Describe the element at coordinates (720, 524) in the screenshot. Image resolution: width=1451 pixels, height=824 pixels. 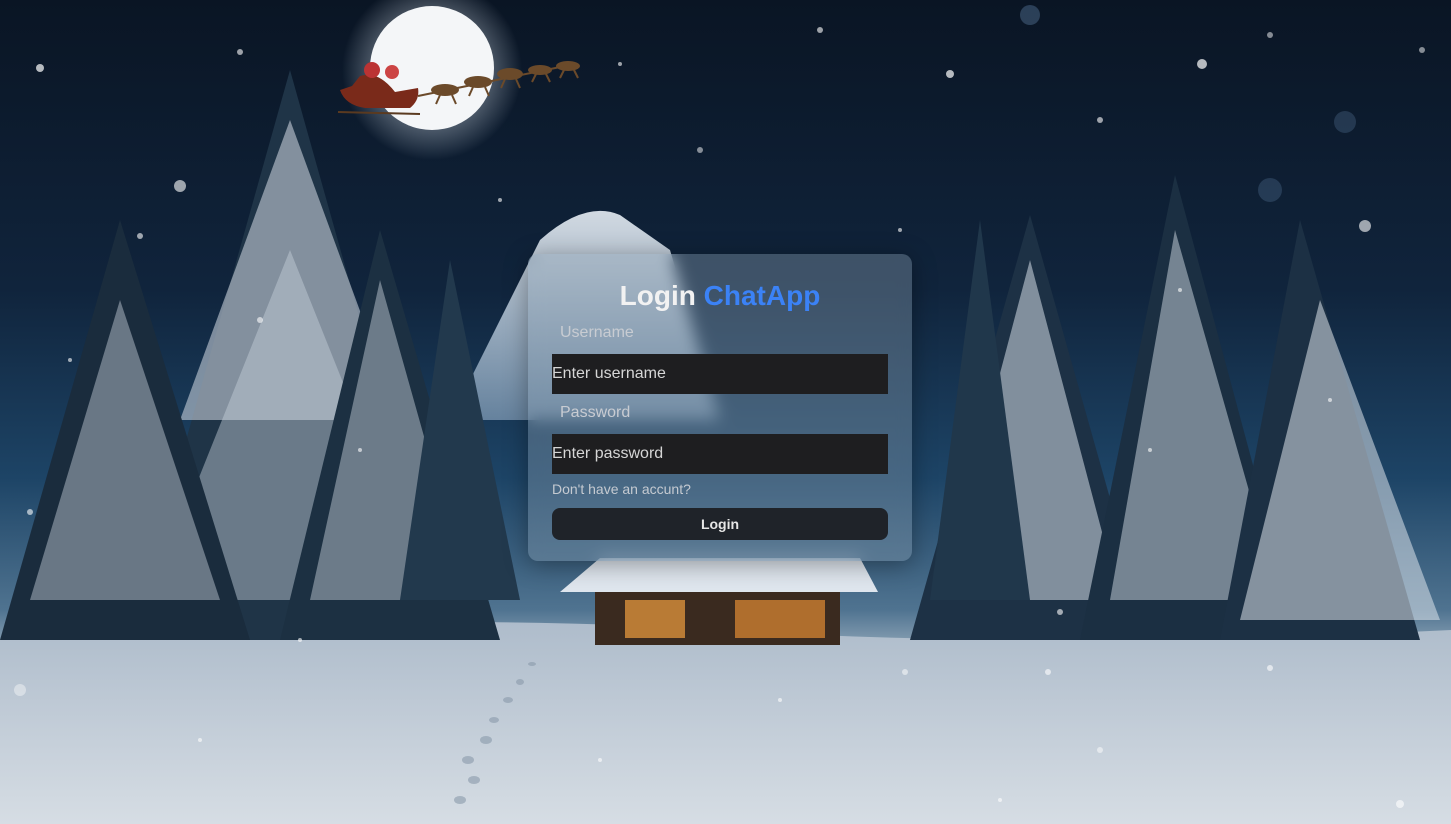
I see `login-button: Login` at that location.